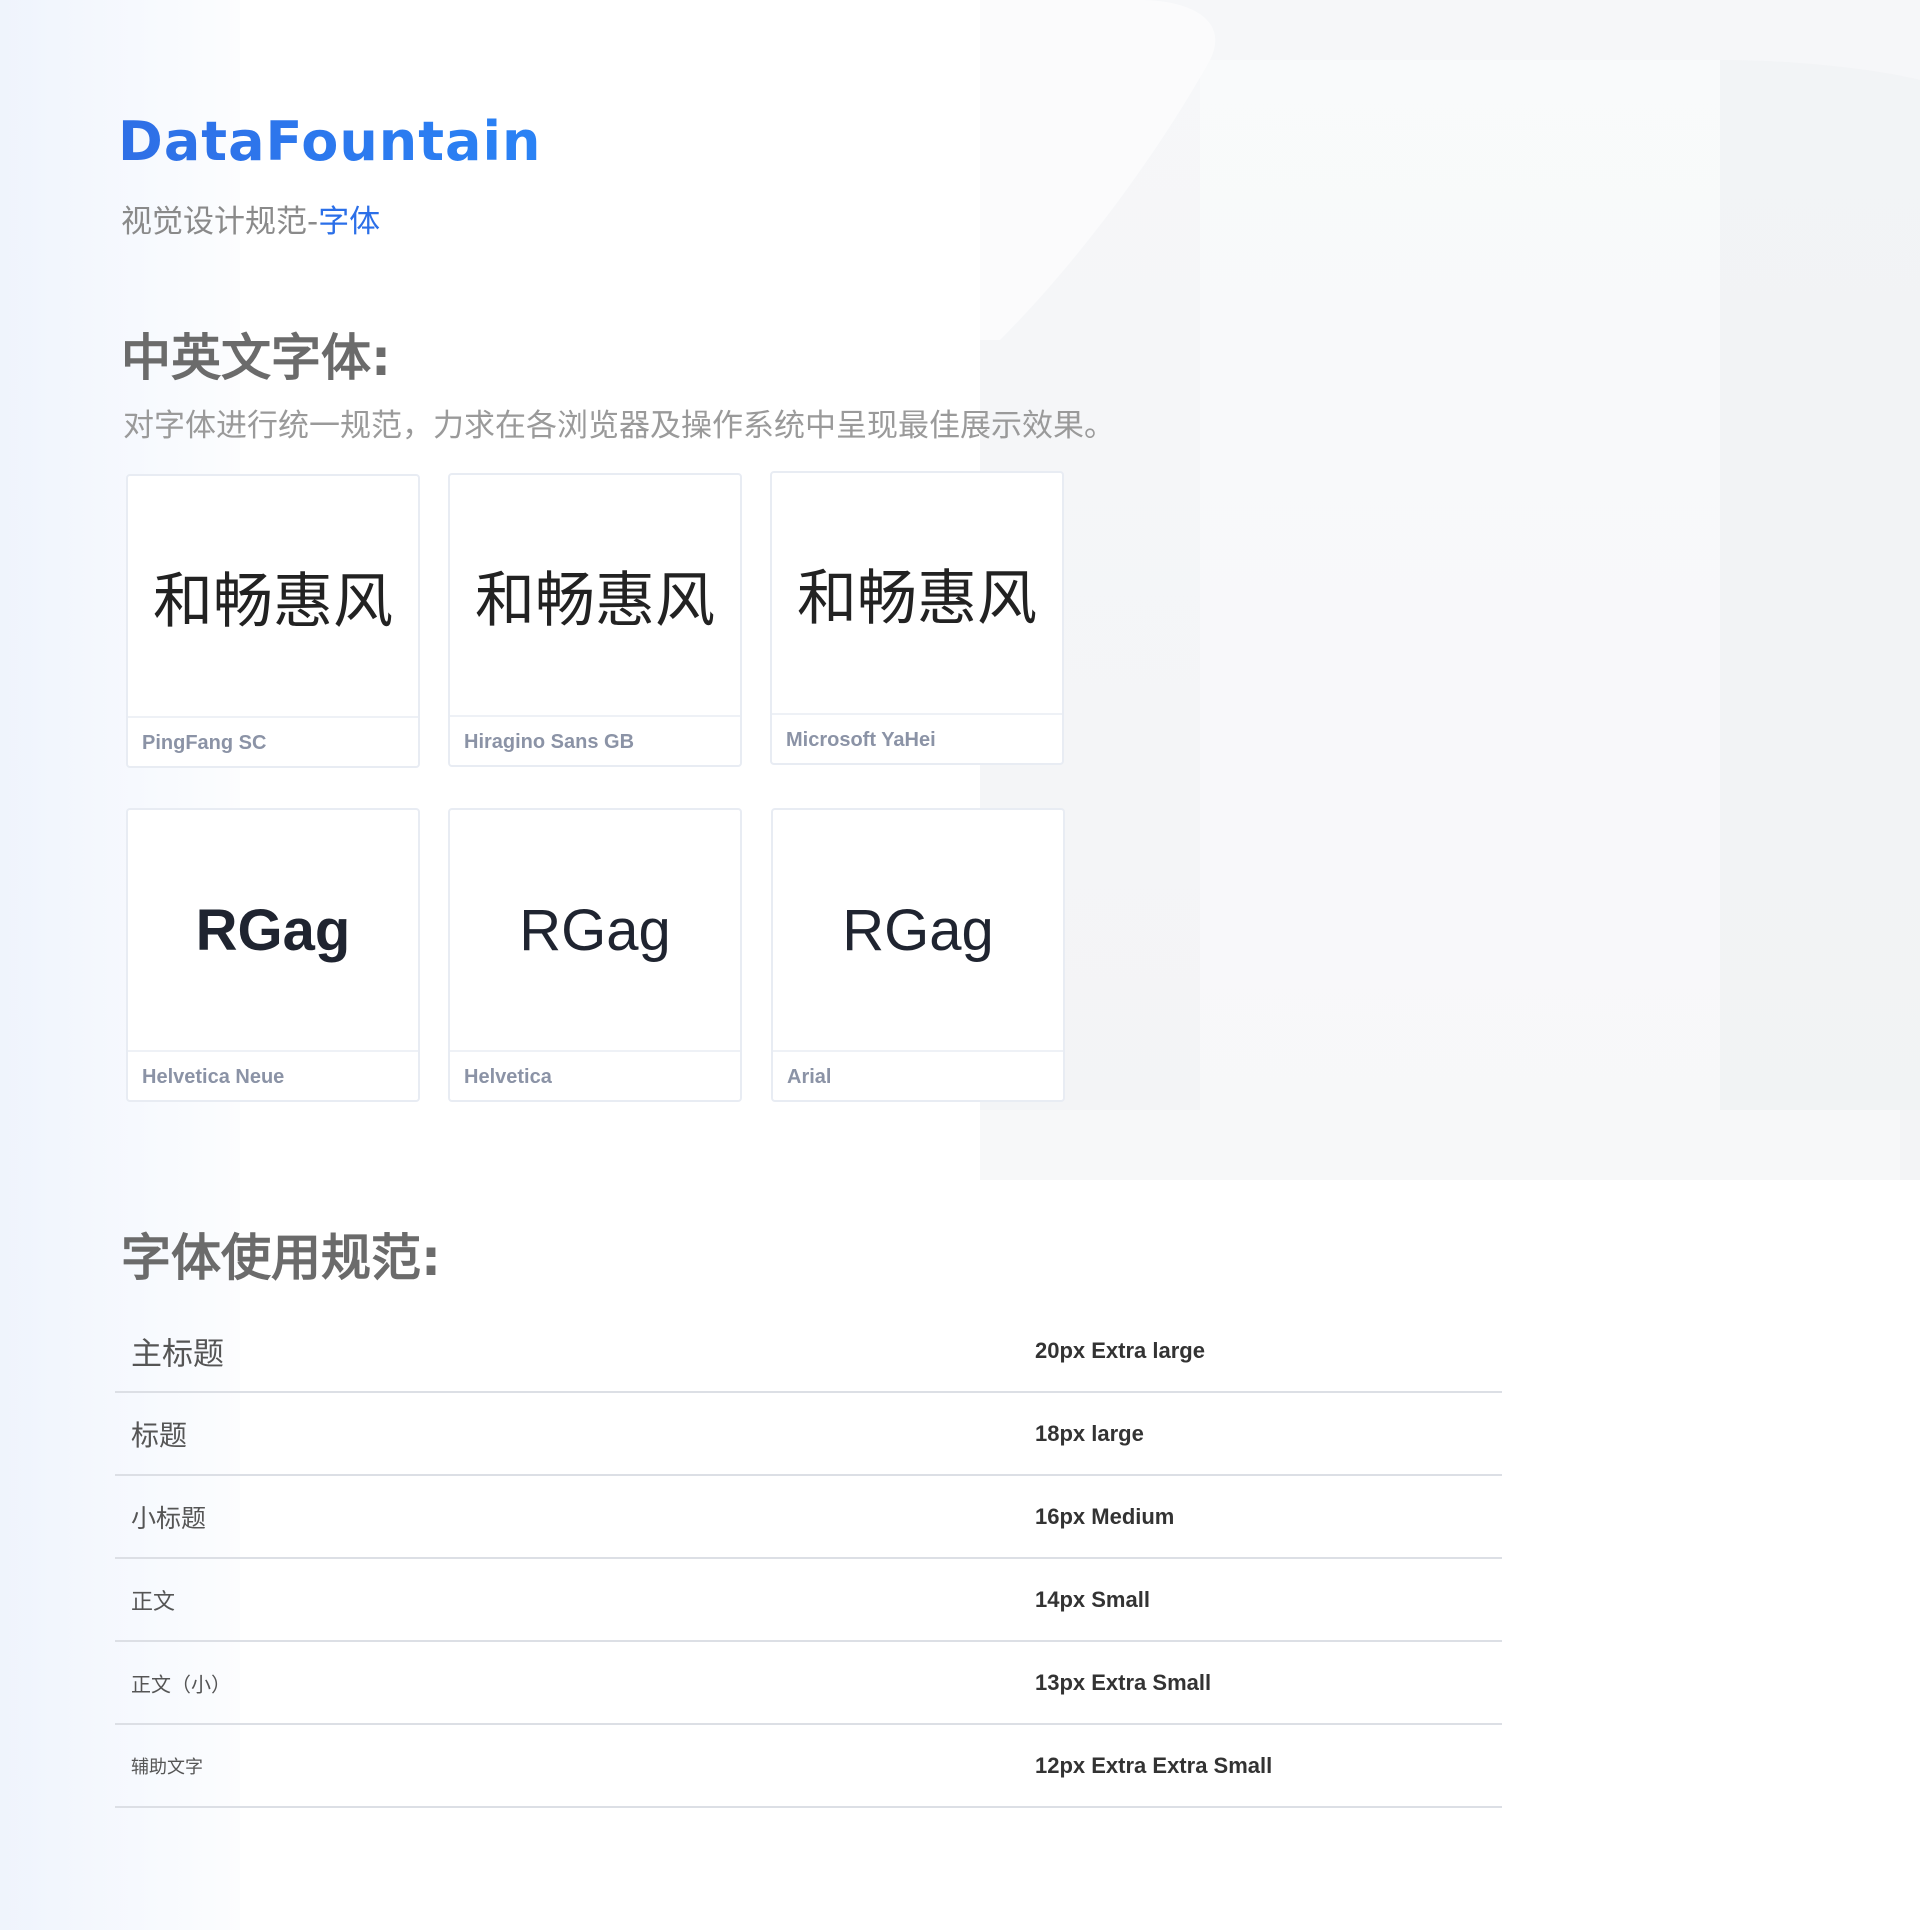 This screenshot has height=1930, width=1920. Describe the element at coordinates (808, 1766) in the screenshot. I see `table-row: 辅助文字 12px Extra Extra Small` at that location.